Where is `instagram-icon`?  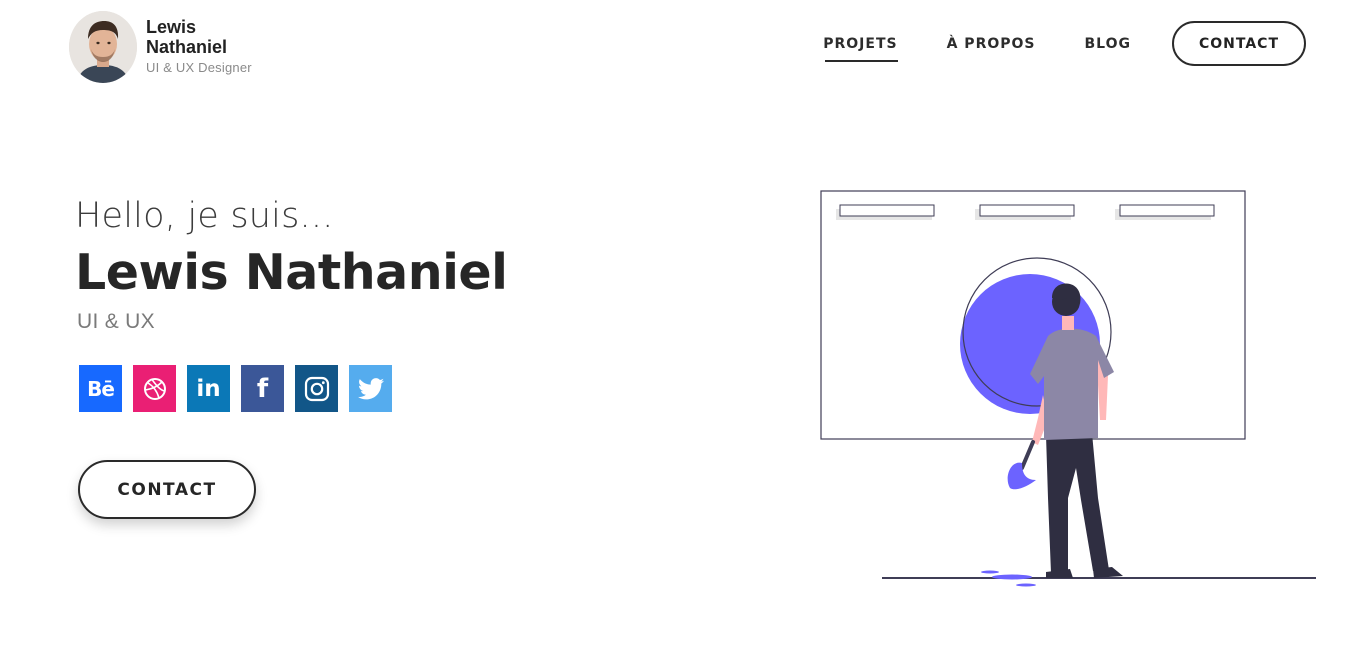 instagram-icon is located at coordinates (316, 388).